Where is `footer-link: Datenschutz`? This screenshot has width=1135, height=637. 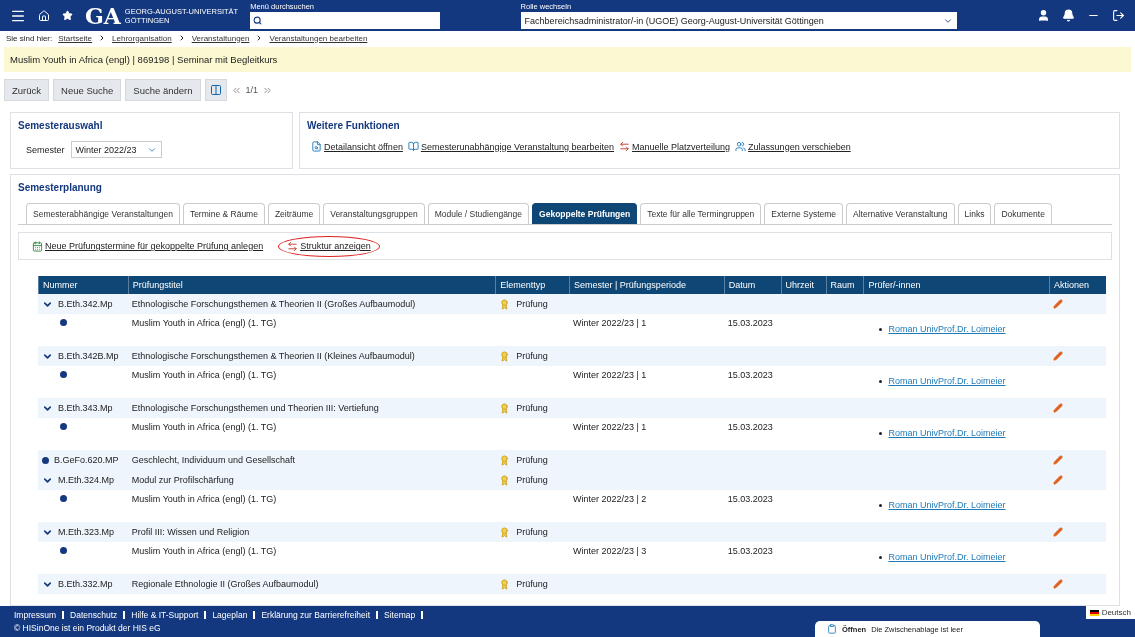 footer-link: Datenschutz is located at coordinates (94, 615).